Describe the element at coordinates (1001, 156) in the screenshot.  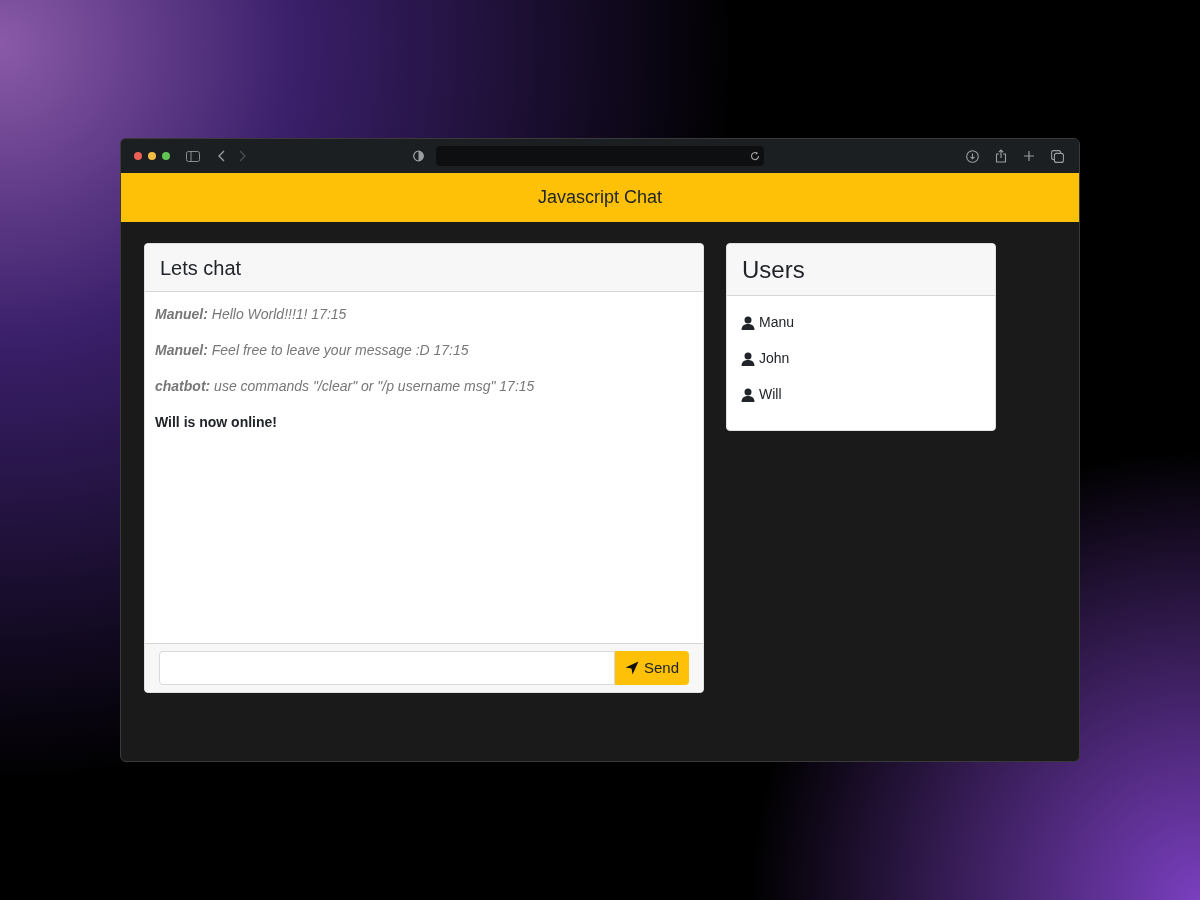
I see `share-icon` at that location.